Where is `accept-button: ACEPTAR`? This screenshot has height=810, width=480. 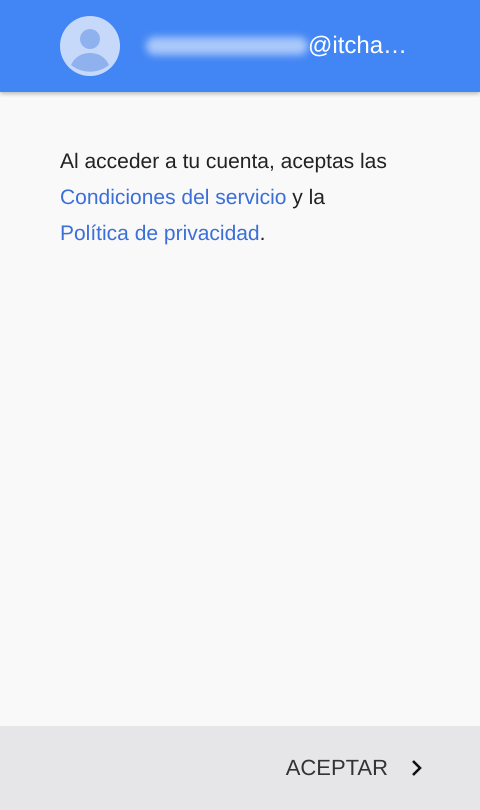
accept-button: ACEPTAR is located at coordinates (355, 768).